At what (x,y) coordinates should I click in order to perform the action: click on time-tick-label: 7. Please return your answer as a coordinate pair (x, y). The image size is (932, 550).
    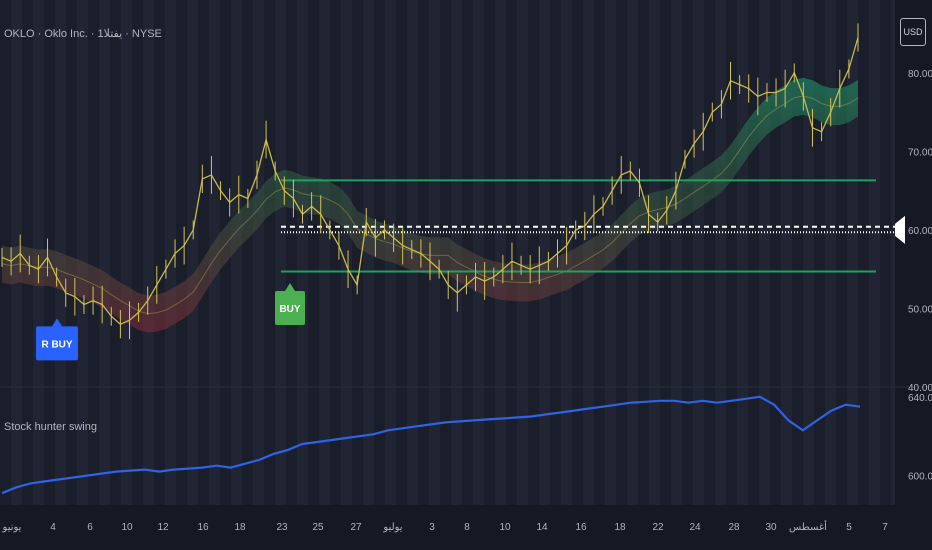
    Looking at the image, I should click on (885, 527).